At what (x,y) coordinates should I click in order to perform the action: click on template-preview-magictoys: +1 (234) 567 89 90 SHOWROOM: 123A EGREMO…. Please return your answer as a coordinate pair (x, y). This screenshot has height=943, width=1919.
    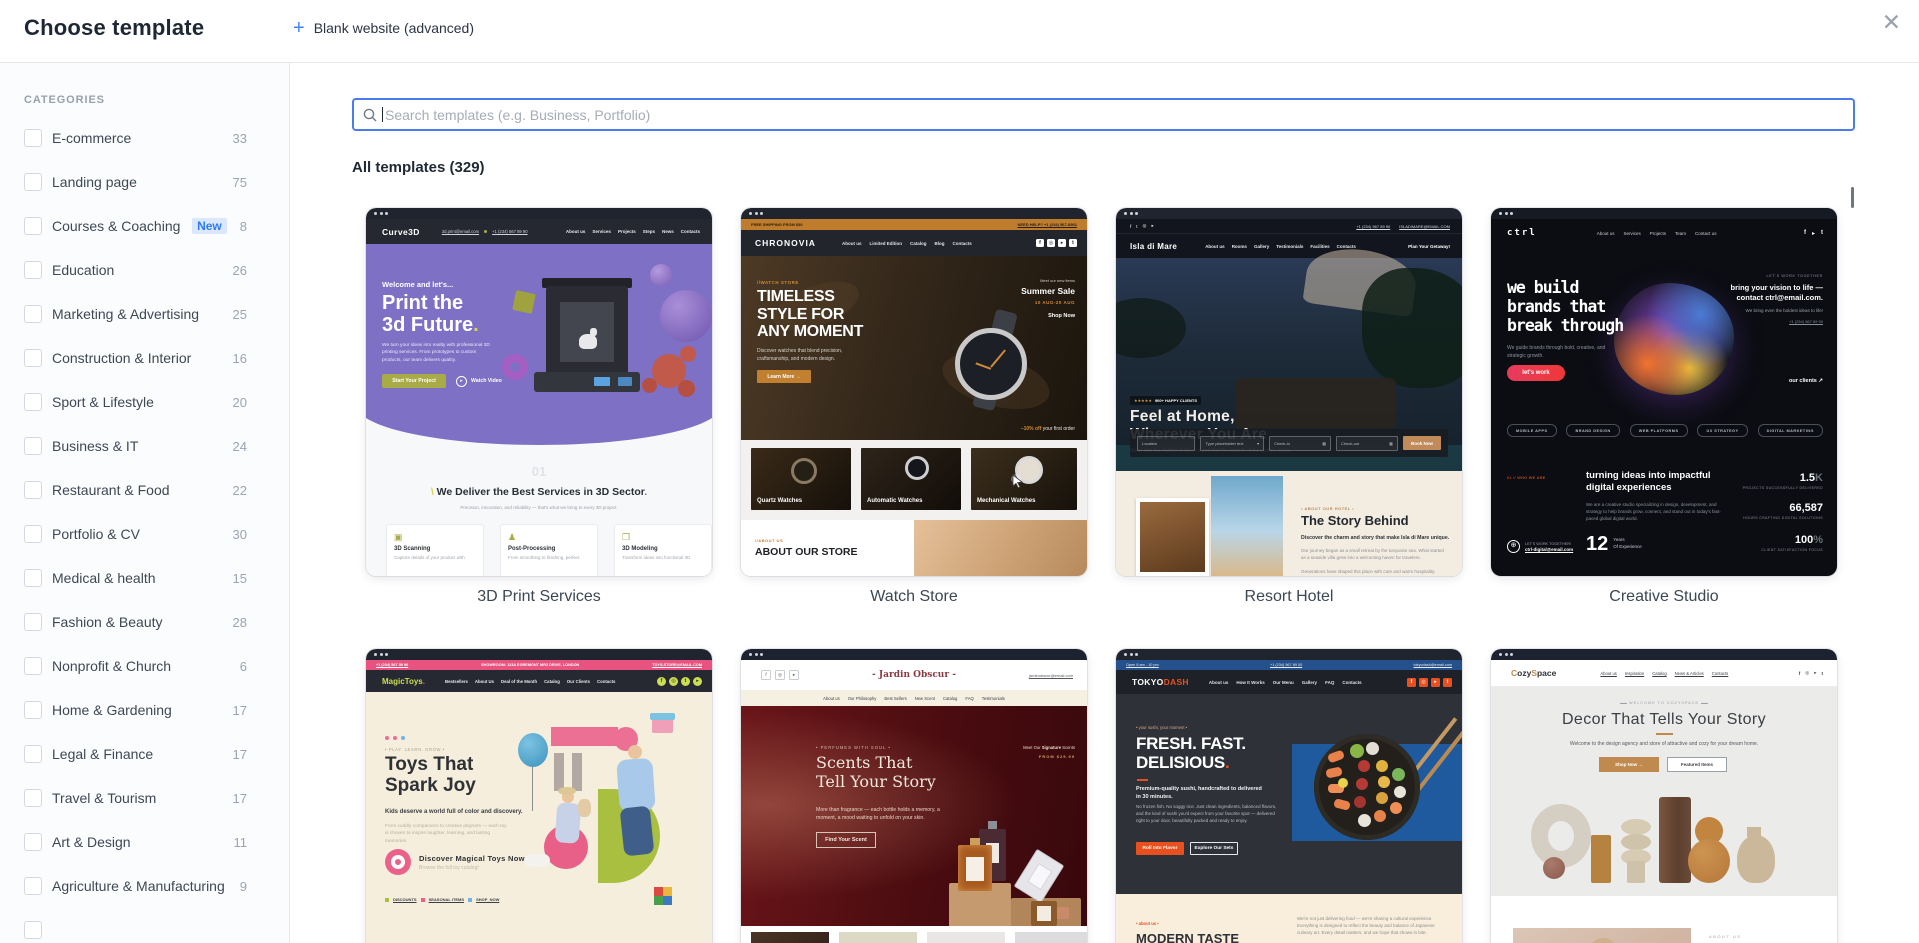
    Looking at the image, I should click on (539, 796).